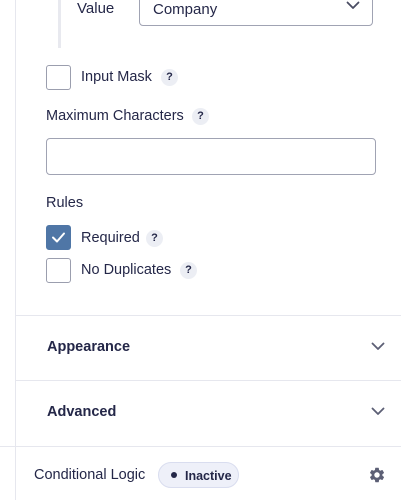 The height and width of the screenshot is (500, 401). What do you see at coordinates (208, 347) in the screenshot?
I see `appearance-section-toggle: Appearance` at bounding box center [208, 347].